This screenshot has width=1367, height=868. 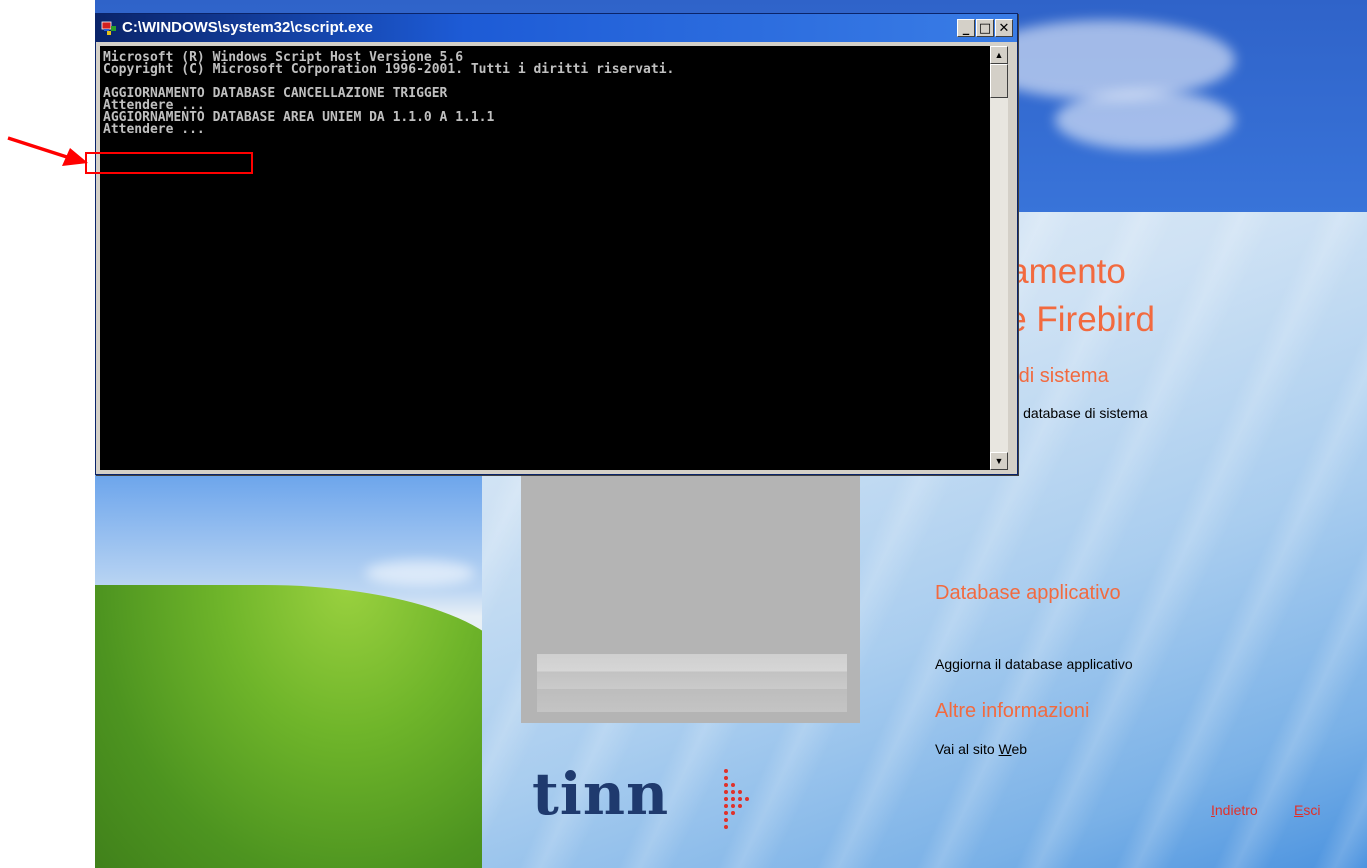 What do you see at coordinates (1307, 810) in the screenshot?
I see `exit-link: Esci` at bounding box center [1307, 810].